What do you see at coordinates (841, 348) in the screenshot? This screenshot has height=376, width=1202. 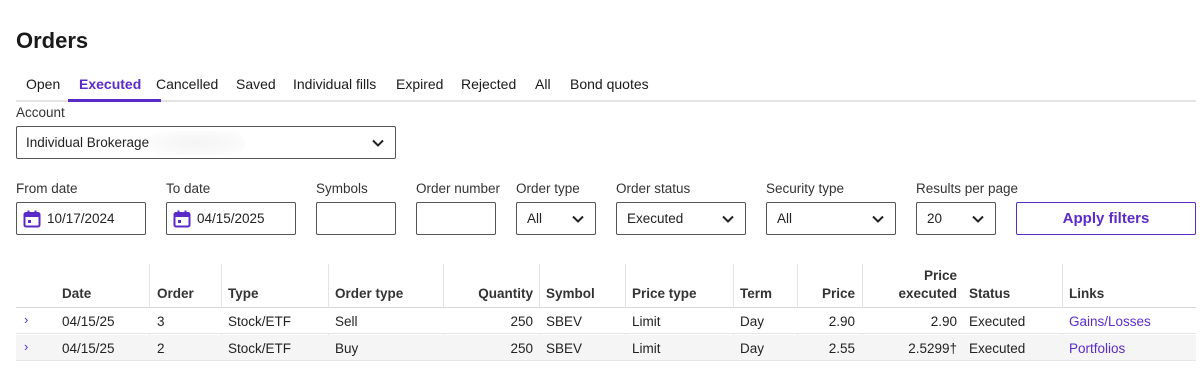 I see `cell-price: 2.55` at bounding box center [841, 348].